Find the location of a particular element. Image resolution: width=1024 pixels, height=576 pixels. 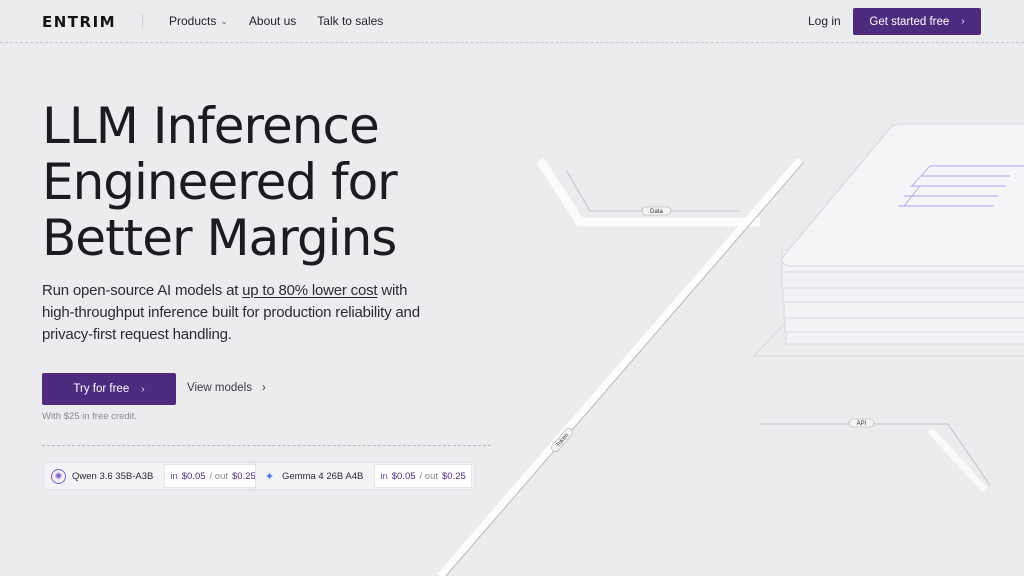

model-name: Qwen 3.6 35B-A3B is located at coordinates (113, 476).